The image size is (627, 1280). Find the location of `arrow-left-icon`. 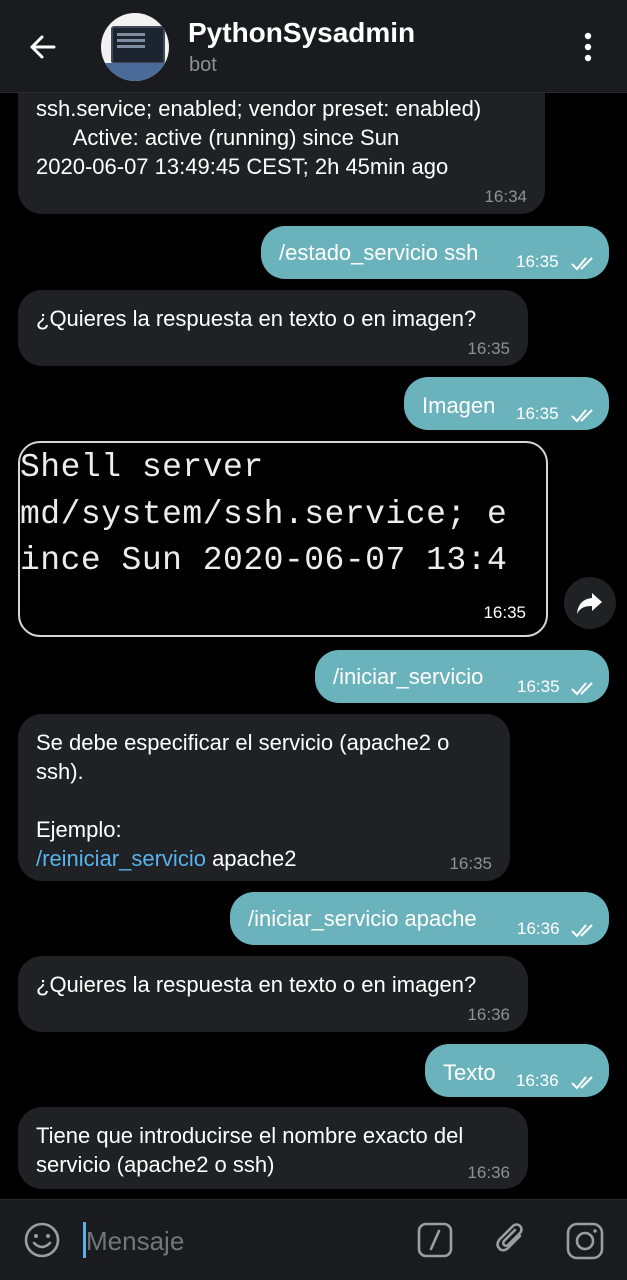

arrow-left-icon is located at coordinates (43, 47).